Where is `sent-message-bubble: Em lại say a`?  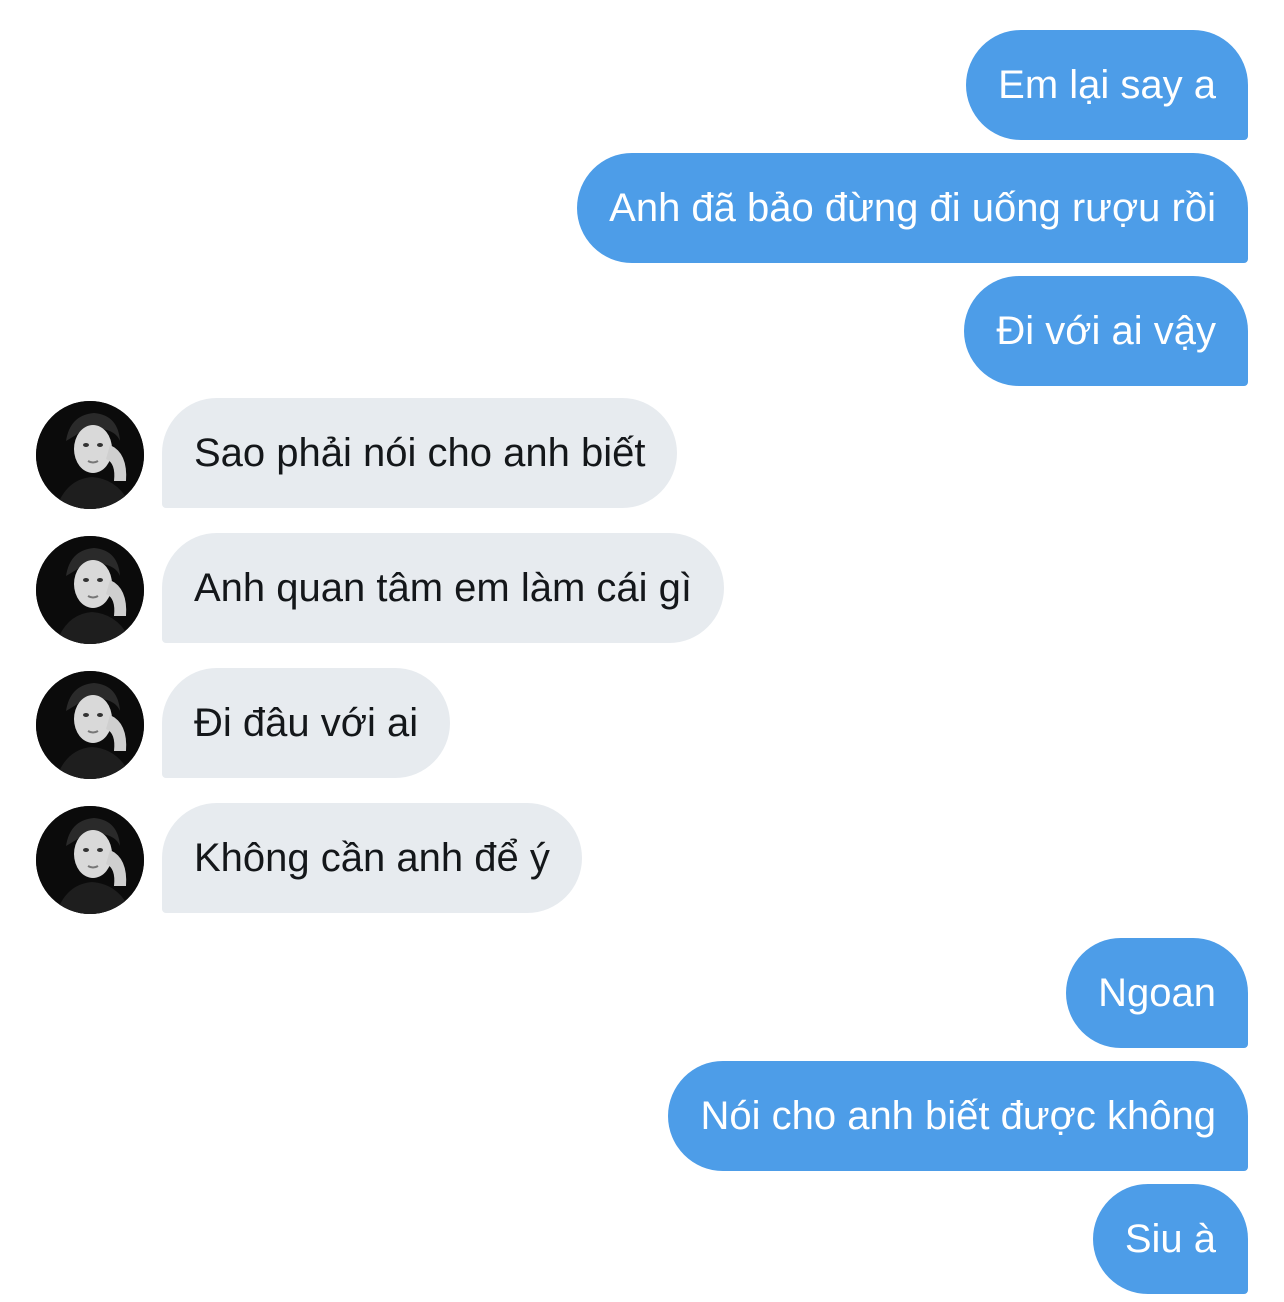 sent-message-bubble: Em lại say a is located at coordinates (1107, 85).